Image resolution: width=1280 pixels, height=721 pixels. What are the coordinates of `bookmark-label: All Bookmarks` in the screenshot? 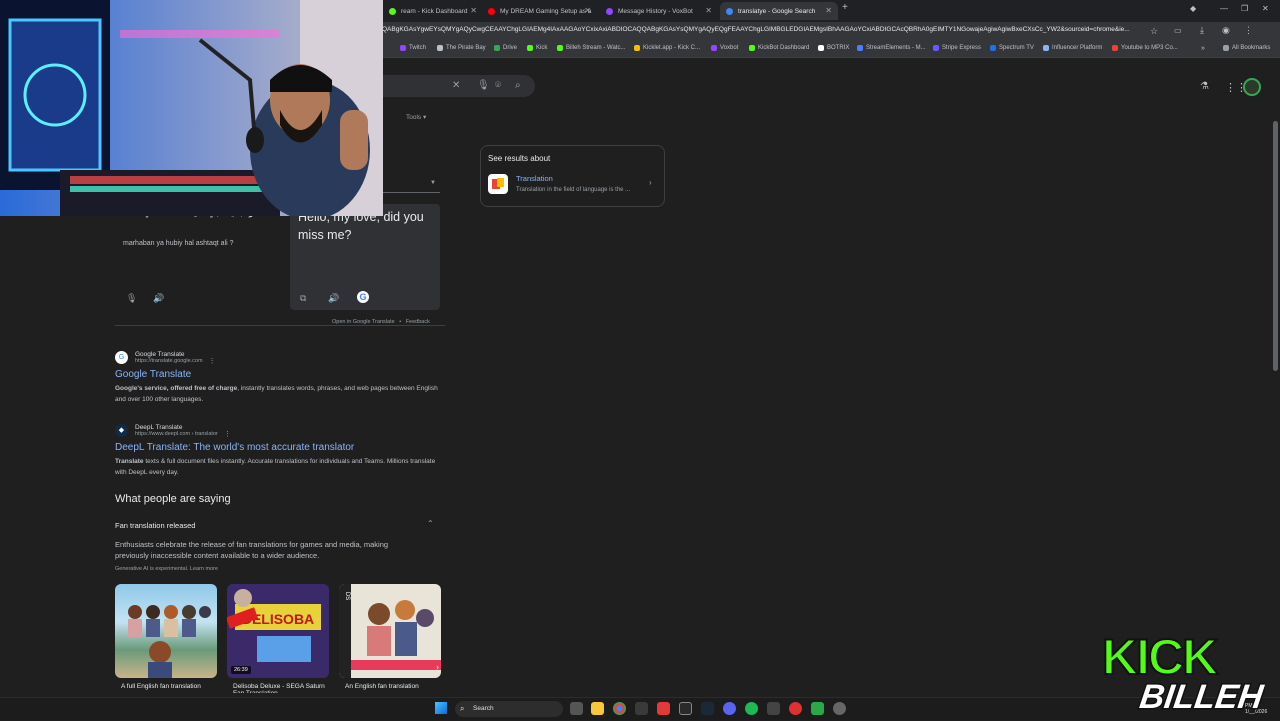 It's located at (1251, 48).